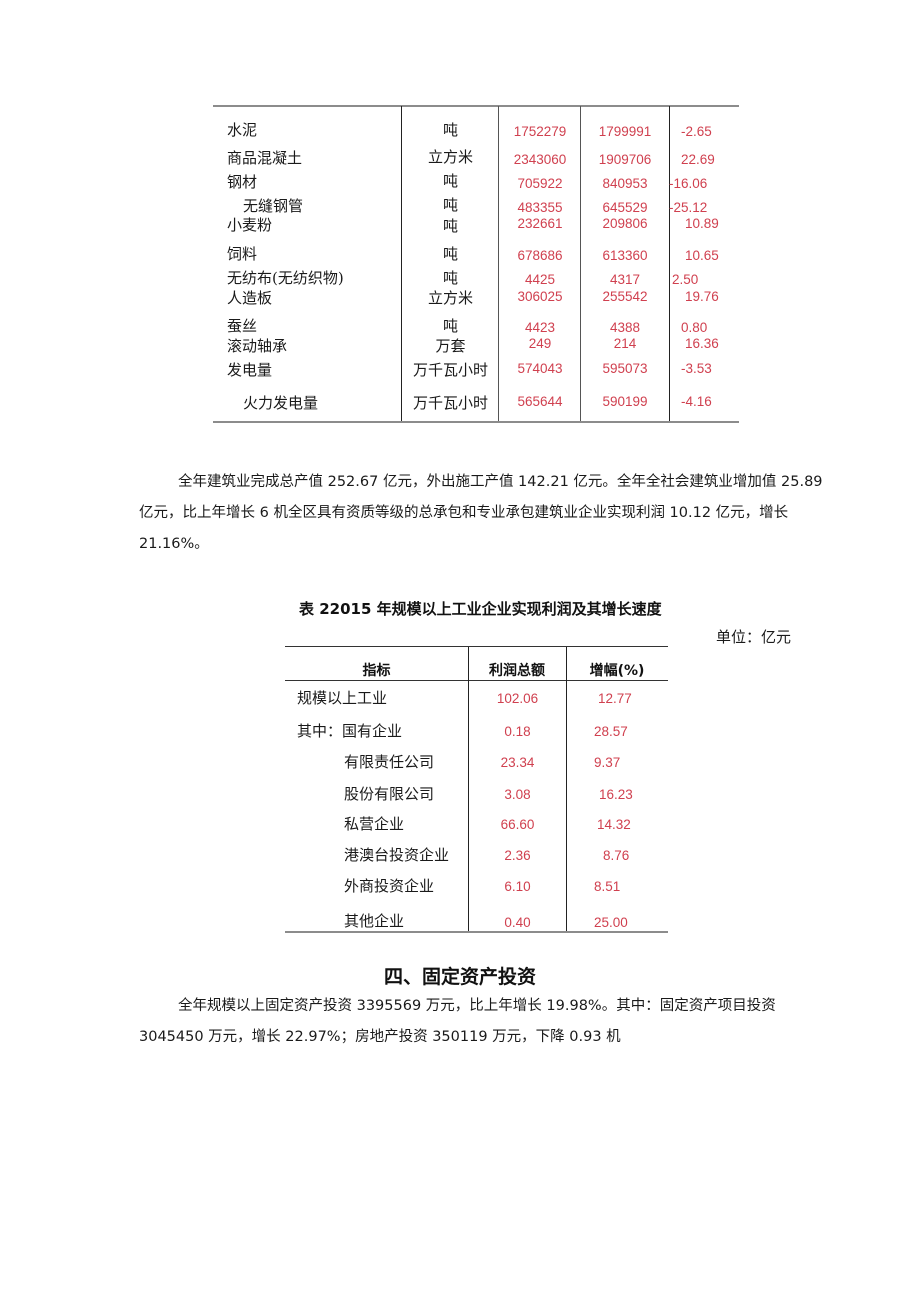  I want to click on indicator-name: 外商投资企业, so click(389, 886).